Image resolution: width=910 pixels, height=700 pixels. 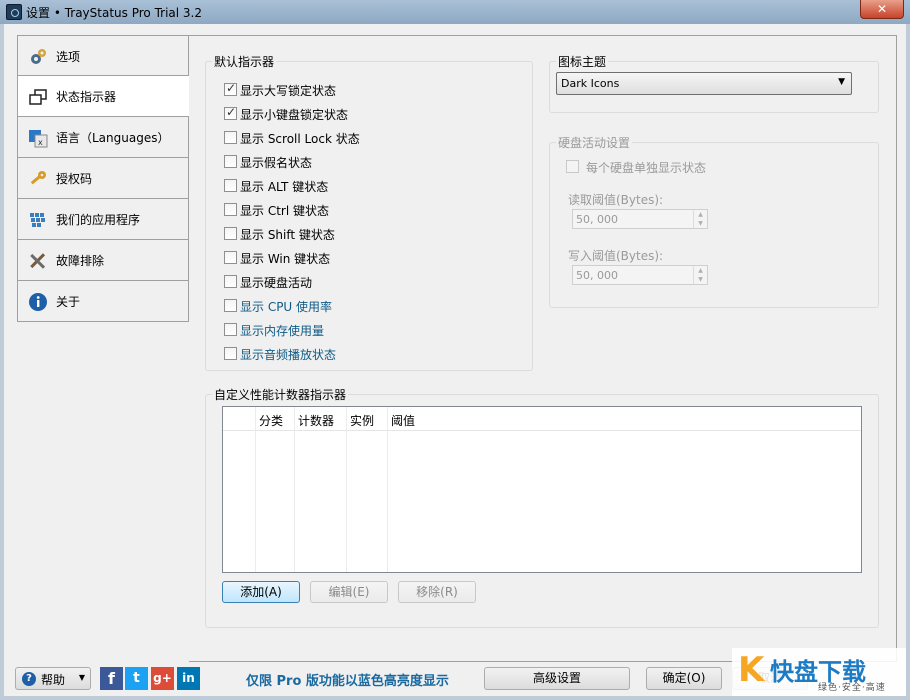 What do you see at coordinates (86, 97) in the screenshot?
I see `sidebar-item-label: 状态指示器` at bounding box center [86, 97].